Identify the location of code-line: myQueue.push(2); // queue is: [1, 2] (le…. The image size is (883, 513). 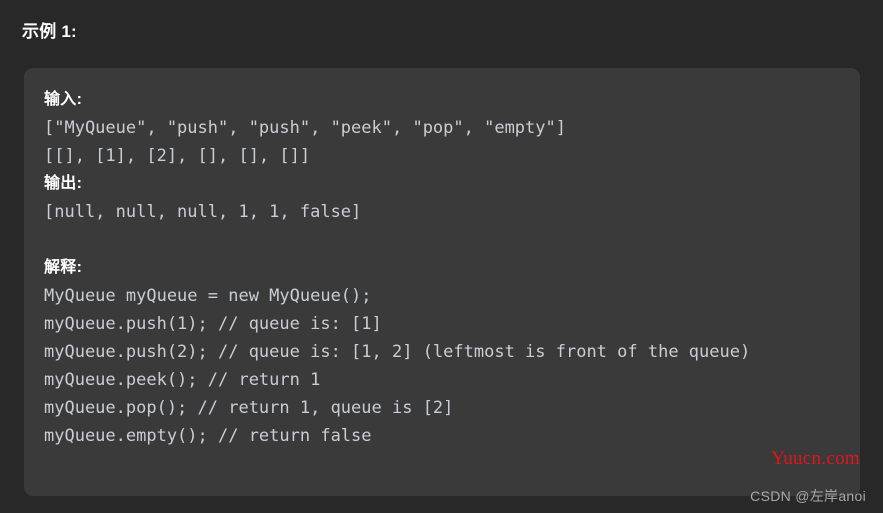
(397, 352).